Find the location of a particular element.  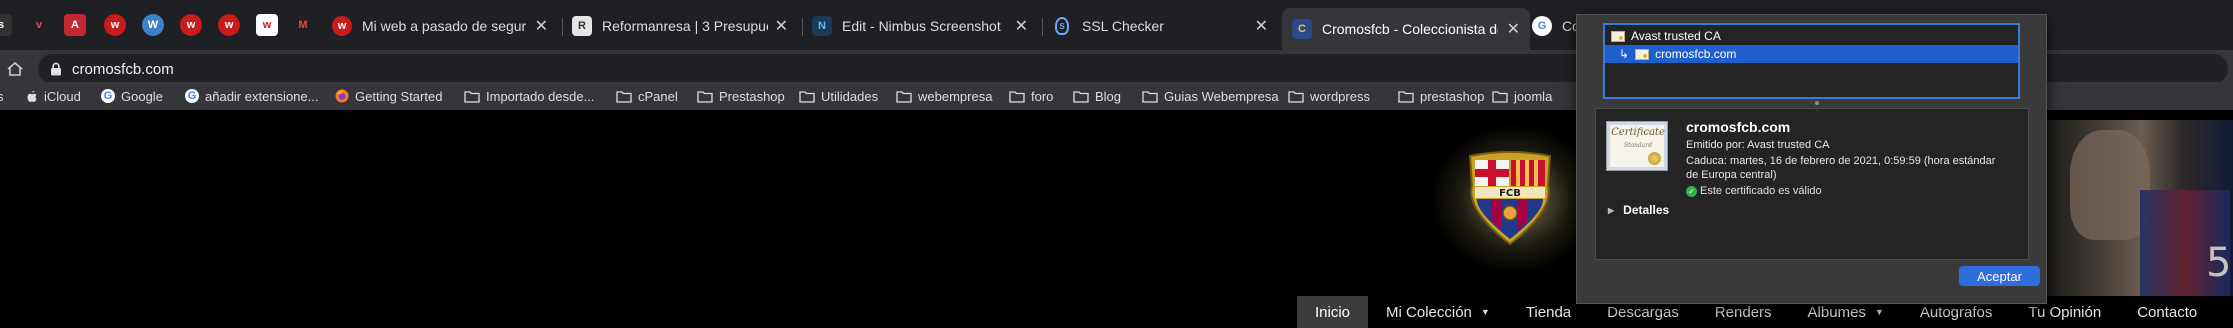

bookmark-label: Utilidades is located at coordinates (850, 96).